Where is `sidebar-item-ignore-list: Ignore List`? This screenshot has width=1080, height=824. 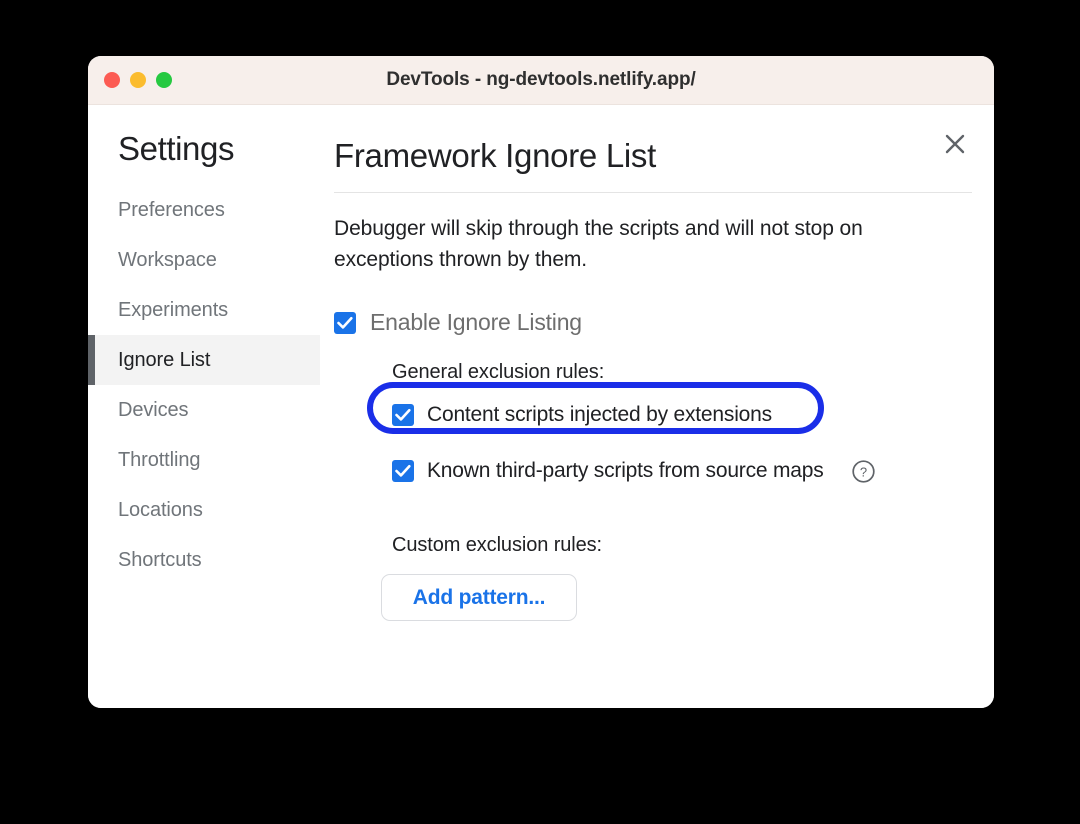
sidebar-item-ignore-list: Ignore List is located at coordinates (204, 360).